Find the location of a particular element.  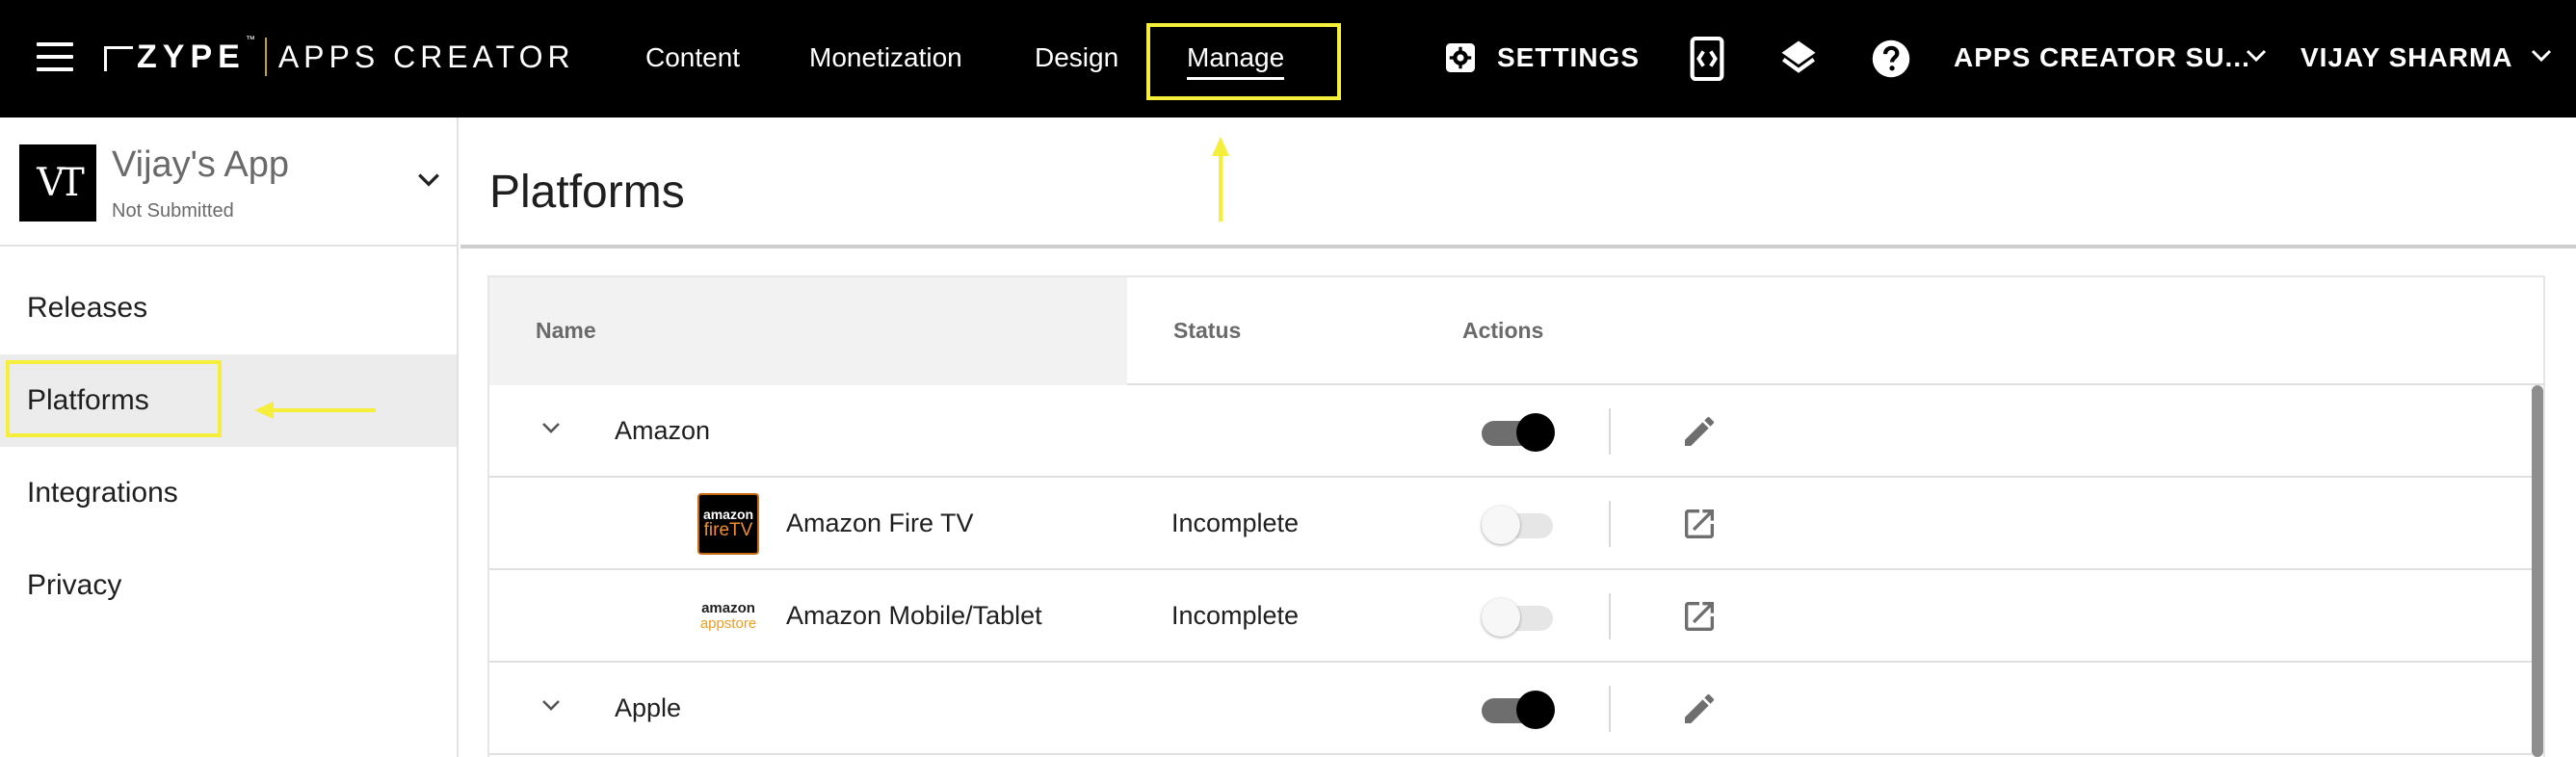

annotation-arrow-up is located at coordinates (1221, 179).